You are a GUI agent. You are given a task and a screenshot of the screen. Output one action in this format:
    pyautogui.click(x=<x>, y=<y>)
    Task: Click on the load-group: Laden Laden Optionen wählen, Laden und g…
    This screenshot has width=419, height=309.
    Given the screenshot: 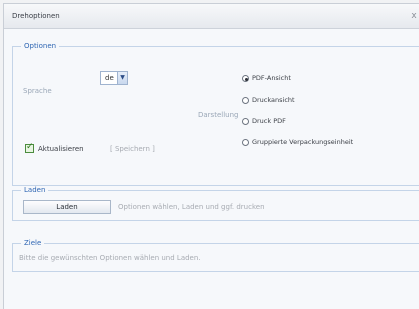 What is the action you would take?
    pyautogui.click(x=215, y=203)
    